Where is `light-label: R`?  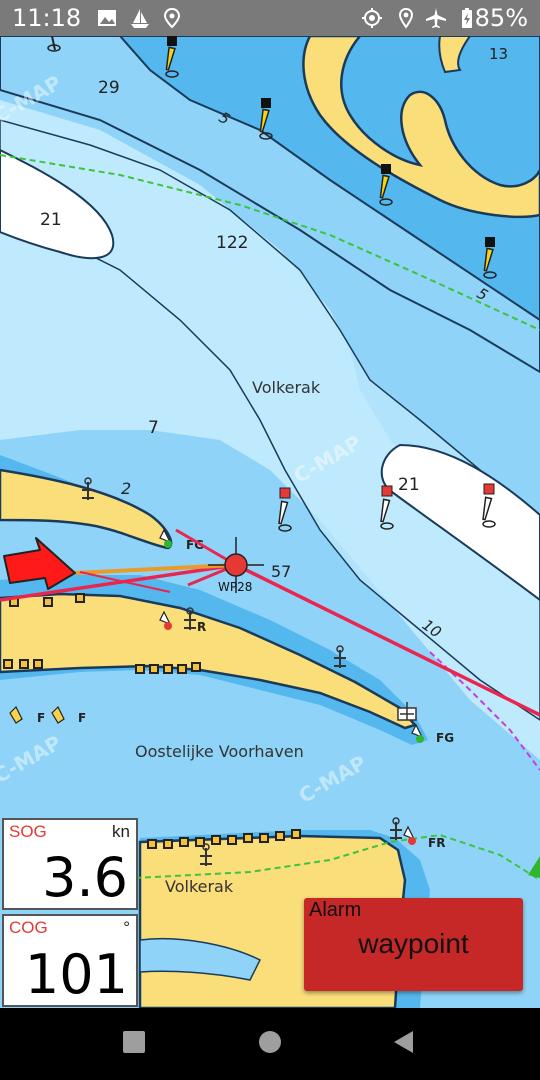 light-label: R is located at coordinates (201, 627).